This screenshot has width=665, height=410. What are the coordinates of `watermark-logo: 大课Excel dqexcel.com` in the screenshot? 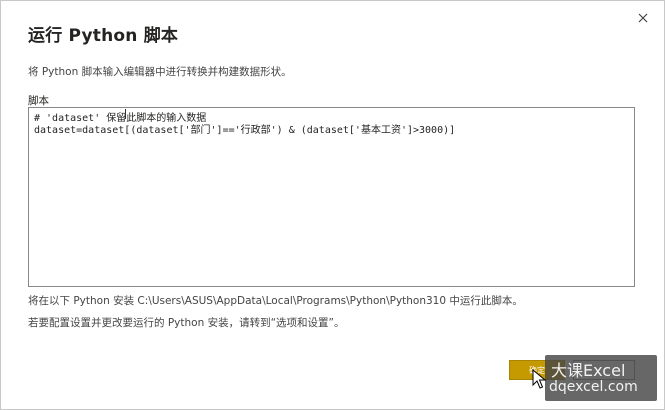 It's located at (601, 378).